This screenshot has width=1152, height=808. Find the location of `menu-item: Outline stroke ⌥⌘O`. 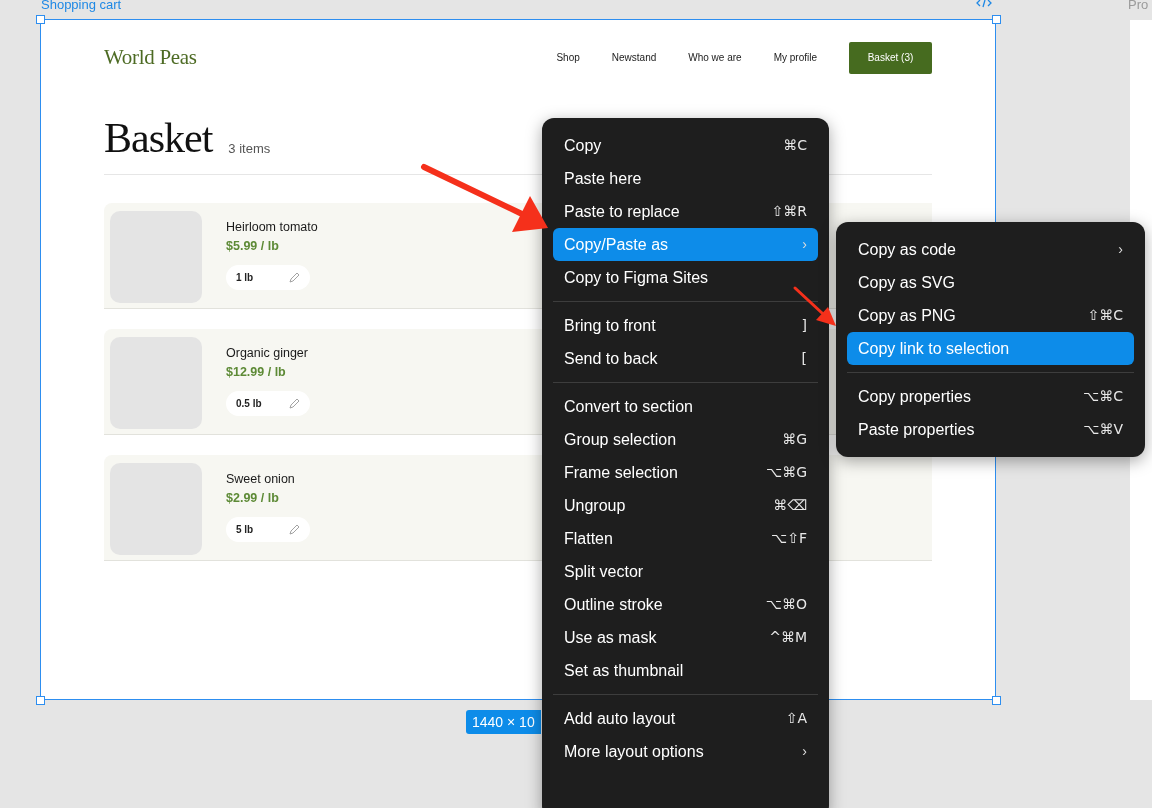

menu-item: Outline stroke ⌥⌘O is located at coordinates (685, 604).